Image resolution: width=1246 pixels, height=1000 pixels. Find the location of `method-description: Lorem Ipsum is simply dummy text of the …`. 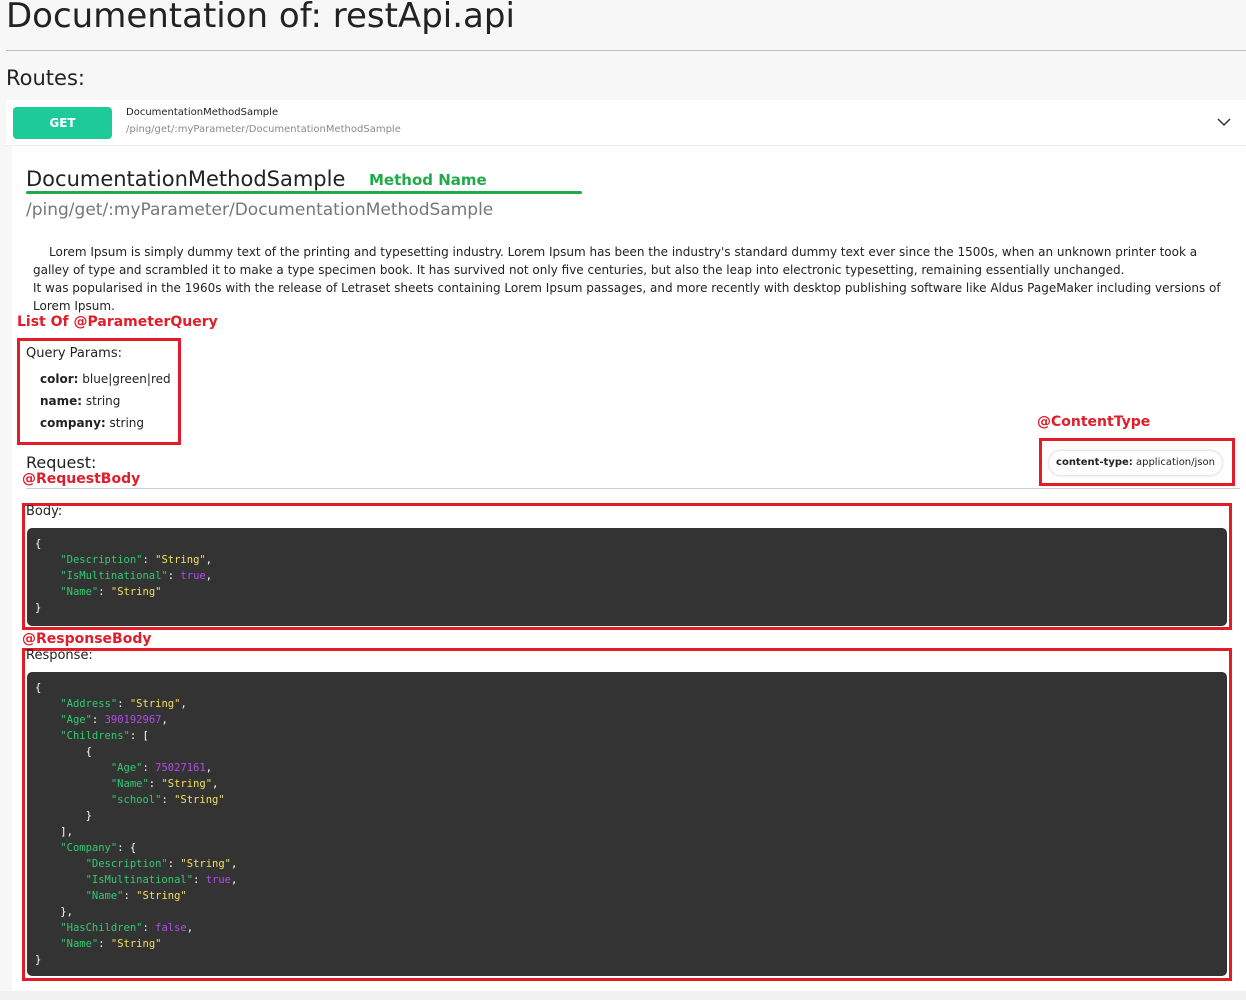

method-description: Lorem Ipsum is simply dummy text of the … is located at coordinates (630, 279).